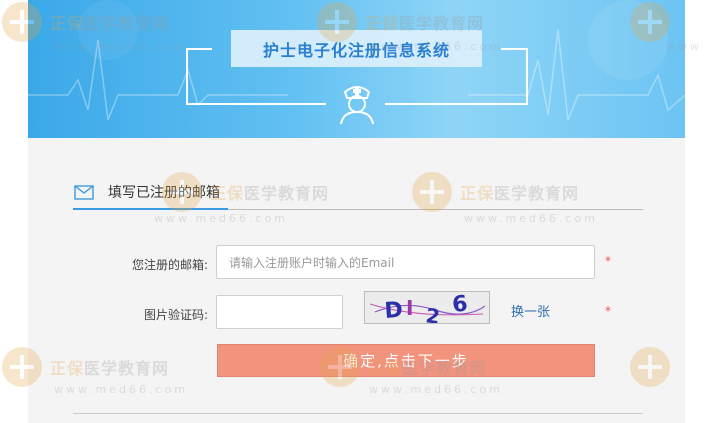 The width and height of the screenshot is (714, 423). What do you see at coordinates (405, 262) in the screenshot?
I see `email-input: 请输入注册账户时输入的Email` at bounding box center [405, 262].